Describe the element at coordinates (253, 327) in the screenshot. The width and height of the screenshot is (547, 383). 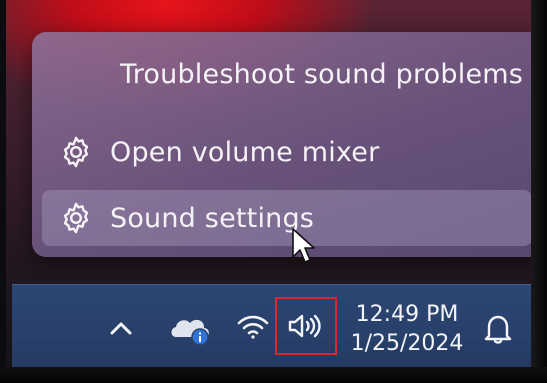
I see `wifi-icon` at that location.